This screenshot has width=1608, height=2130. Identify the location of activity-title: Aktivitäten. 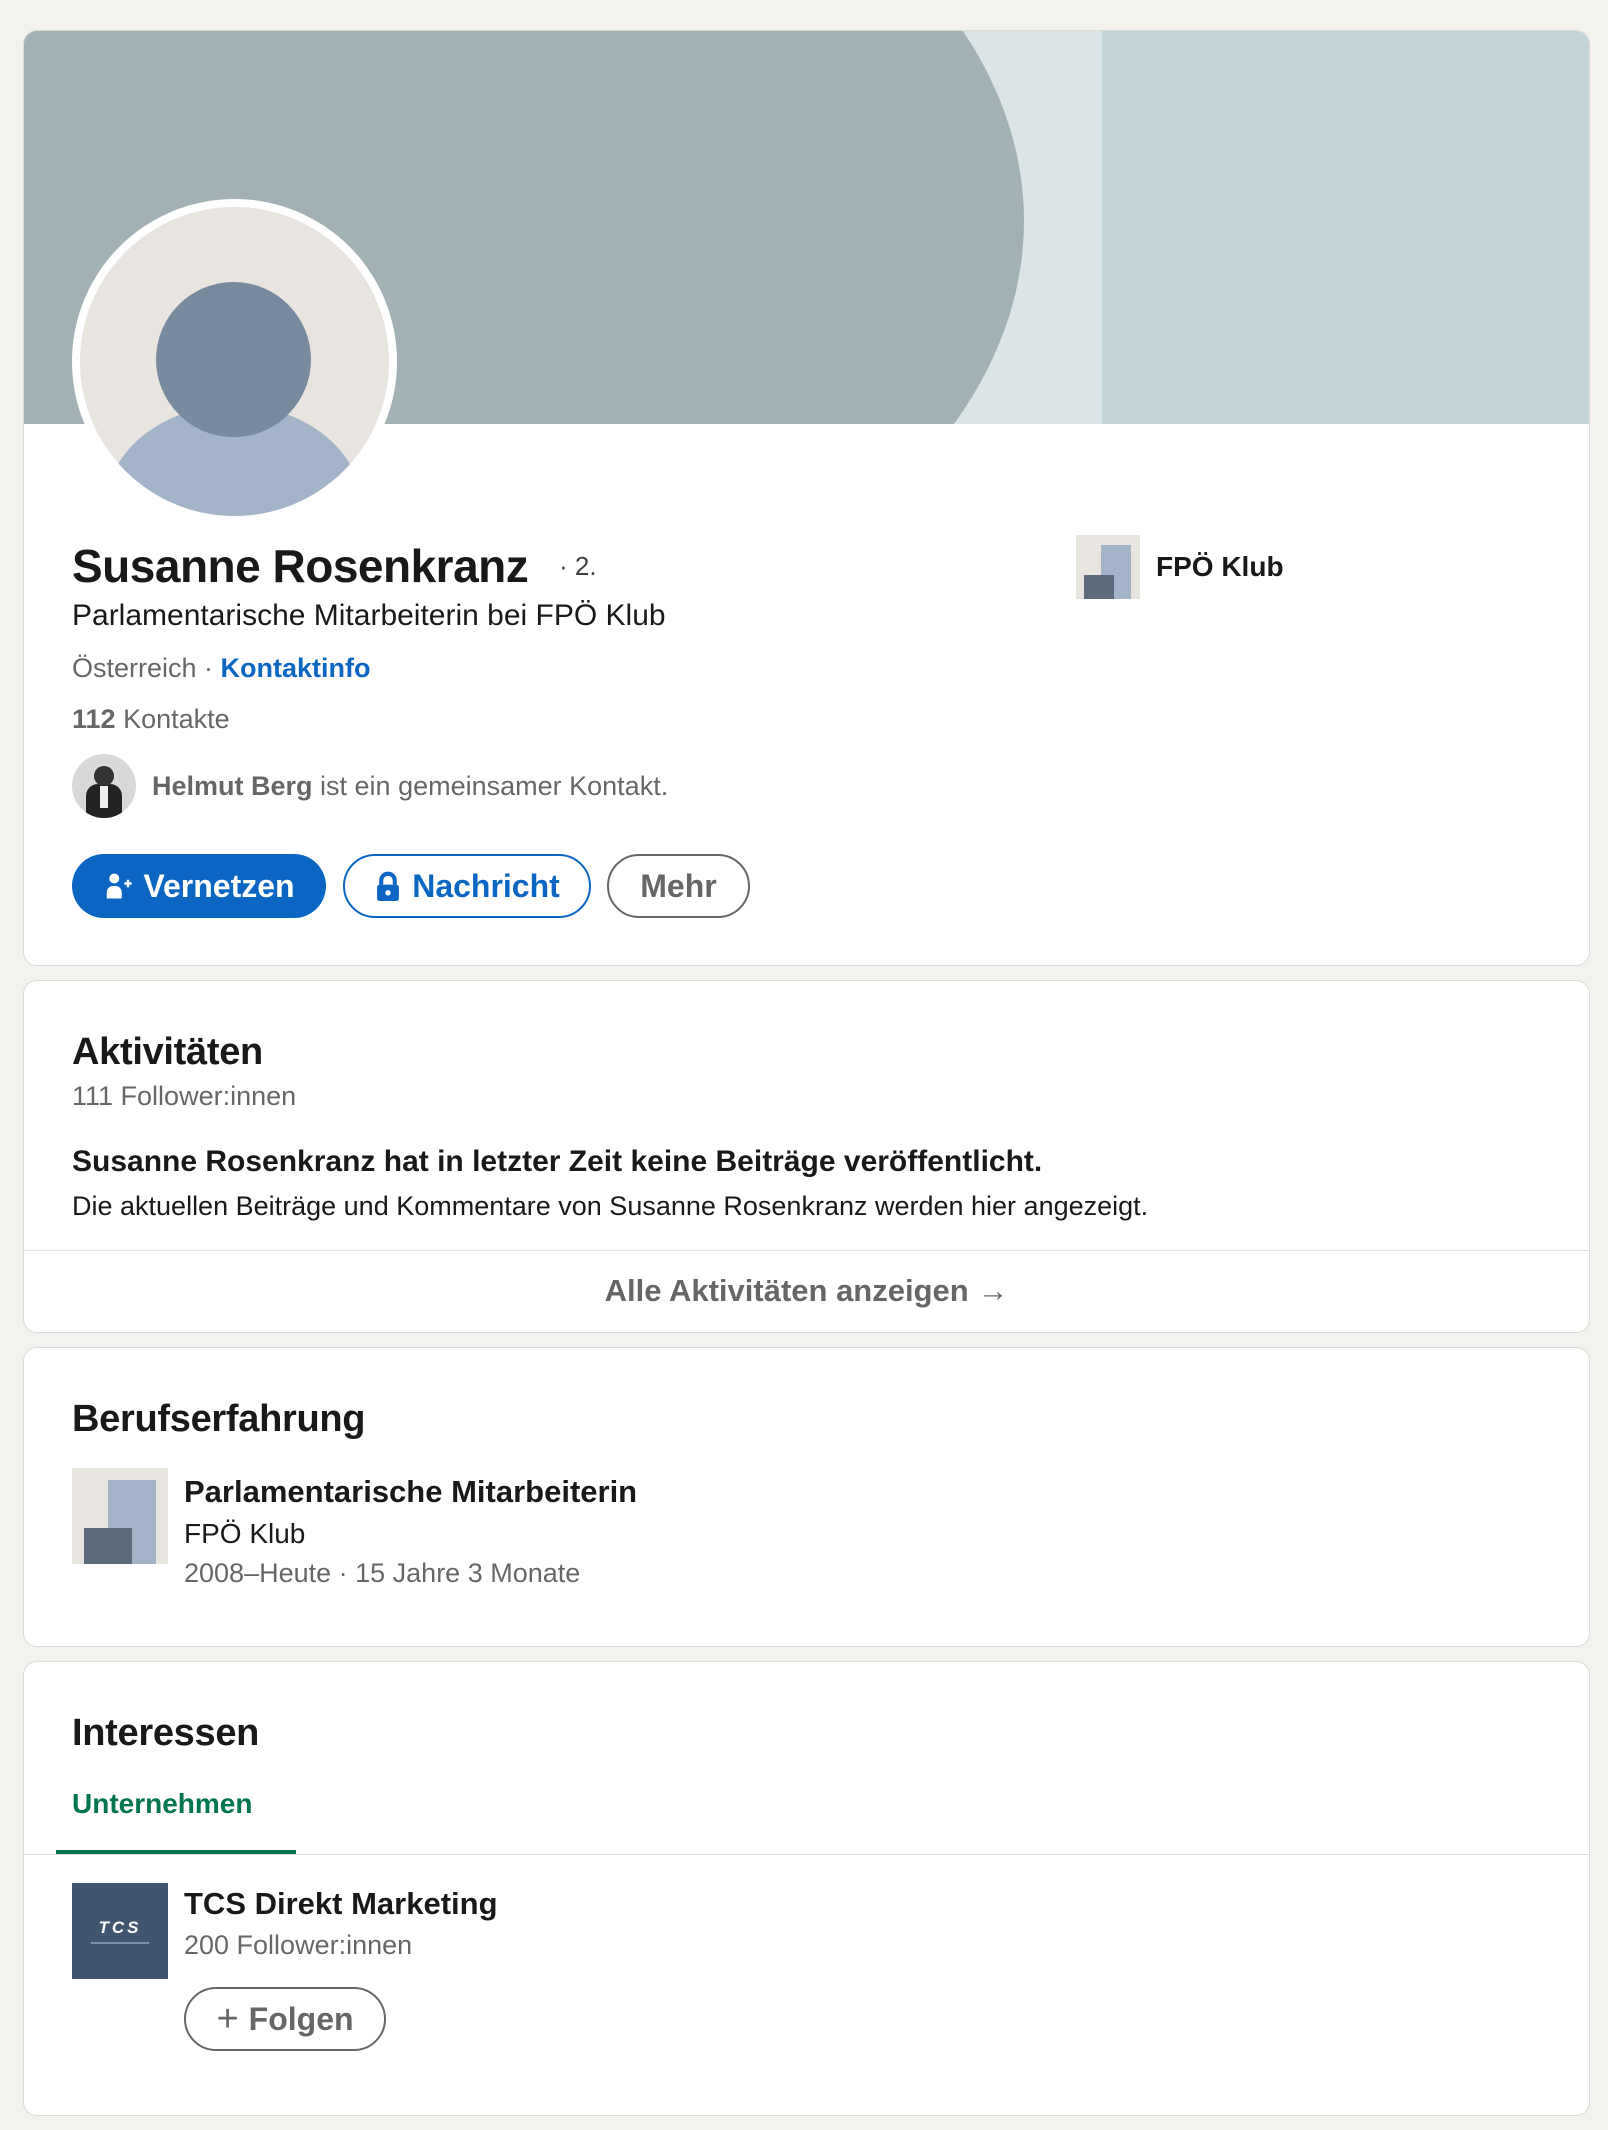
(167, 1052).